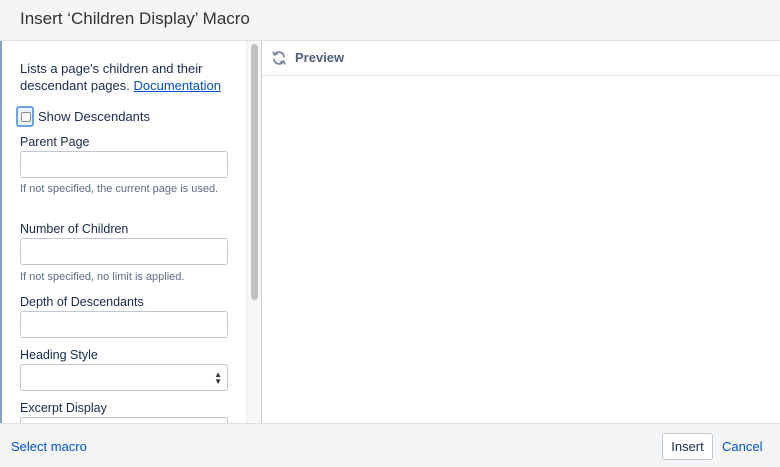 This screenshot has width=780, height=467. What do you see at coordinates (94, 116) in the screenshot?
I see `show-descendants-label: Show Descendants` at bounding box center [94, 116].